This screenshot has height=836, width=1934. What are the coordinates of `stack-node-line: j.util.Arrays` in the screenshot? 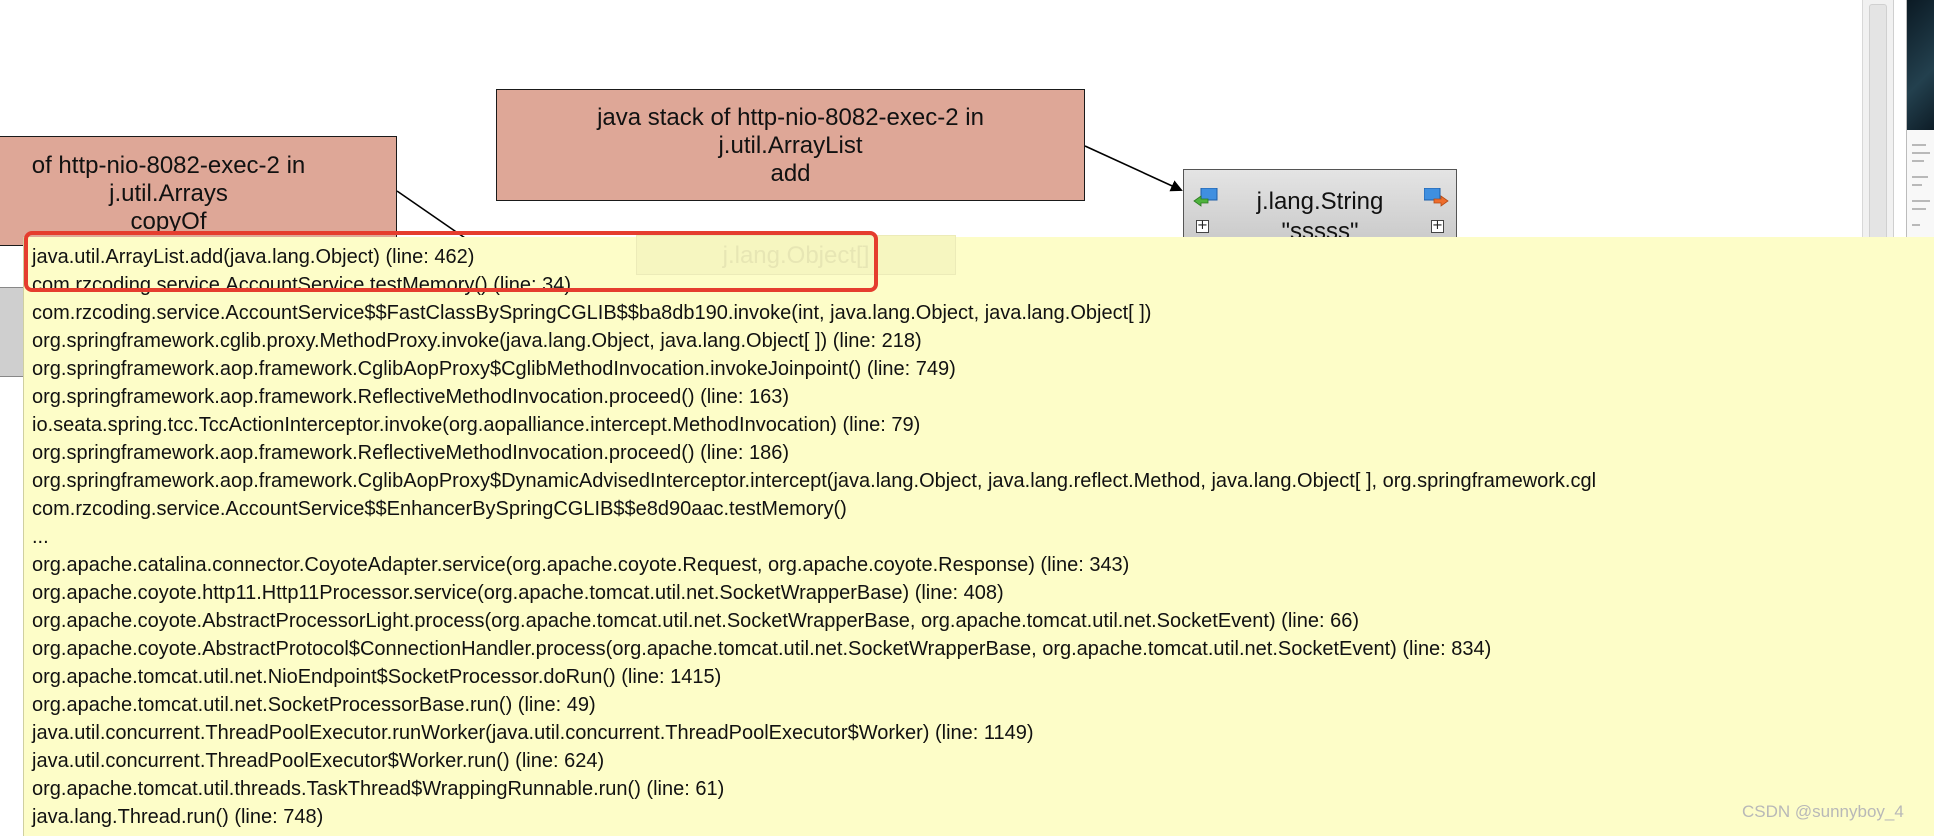 It's located at (168, 193).